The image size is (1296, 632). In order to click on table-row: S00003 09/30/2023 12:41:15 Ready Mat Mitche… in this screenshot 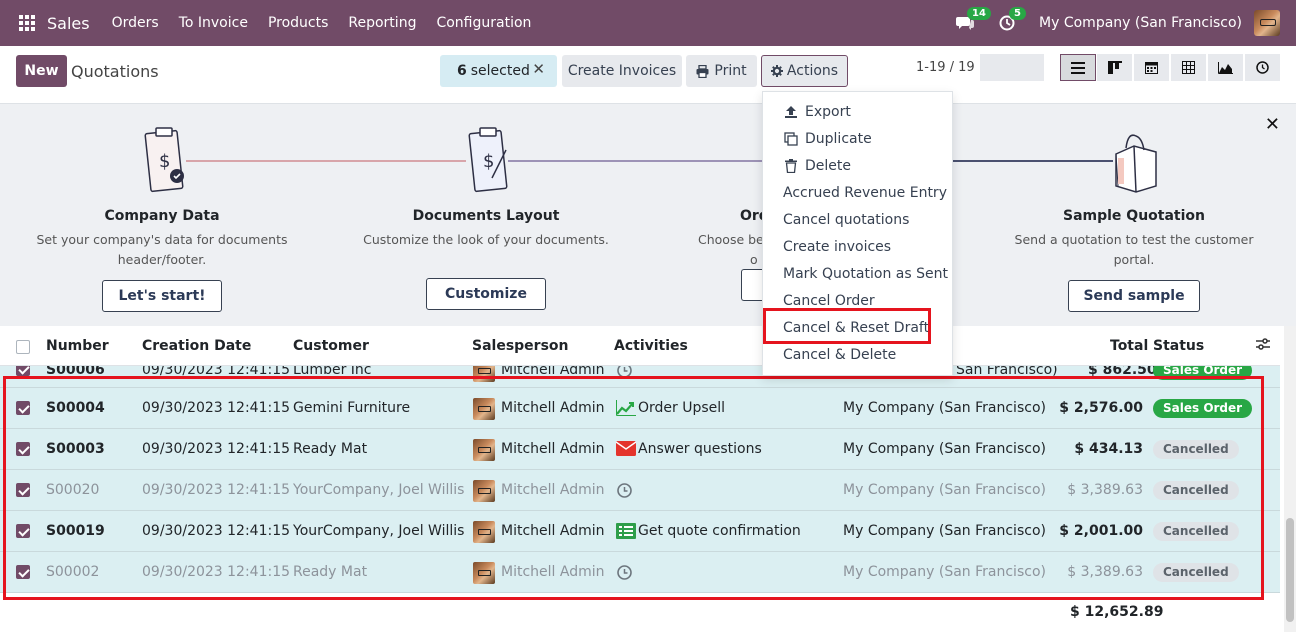, I will do `click(640, 449)`.